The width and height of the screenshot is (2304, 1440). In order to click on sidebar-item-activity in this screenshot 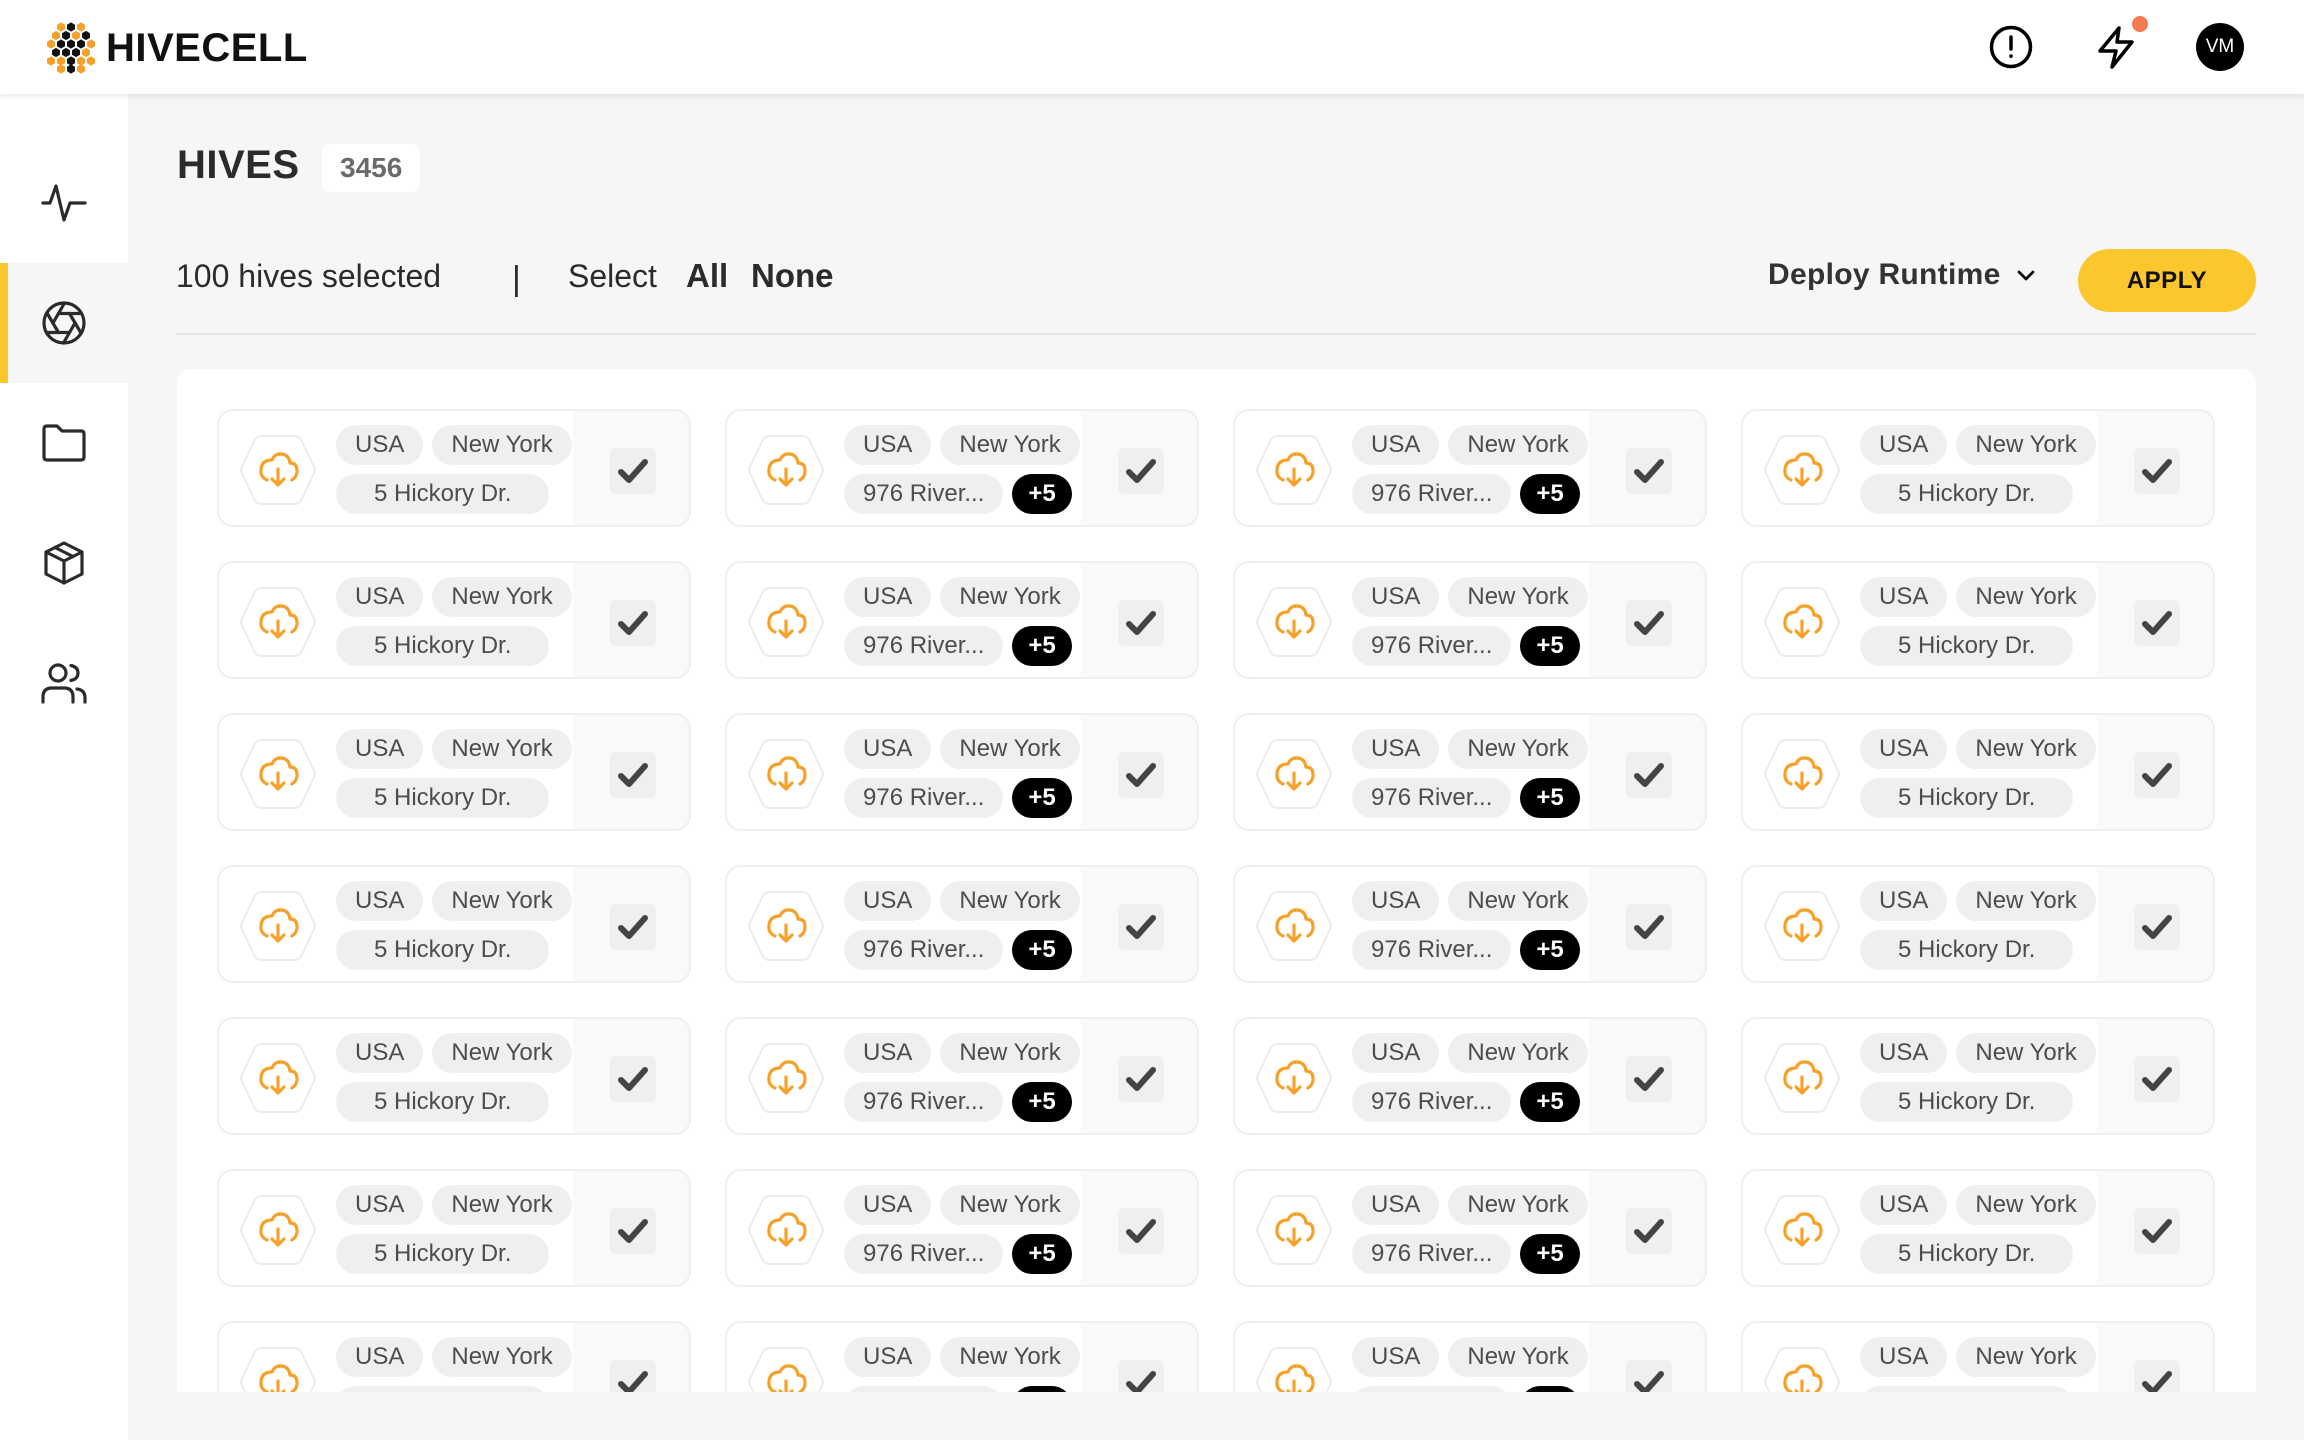, I will do `click(64, 203)`.